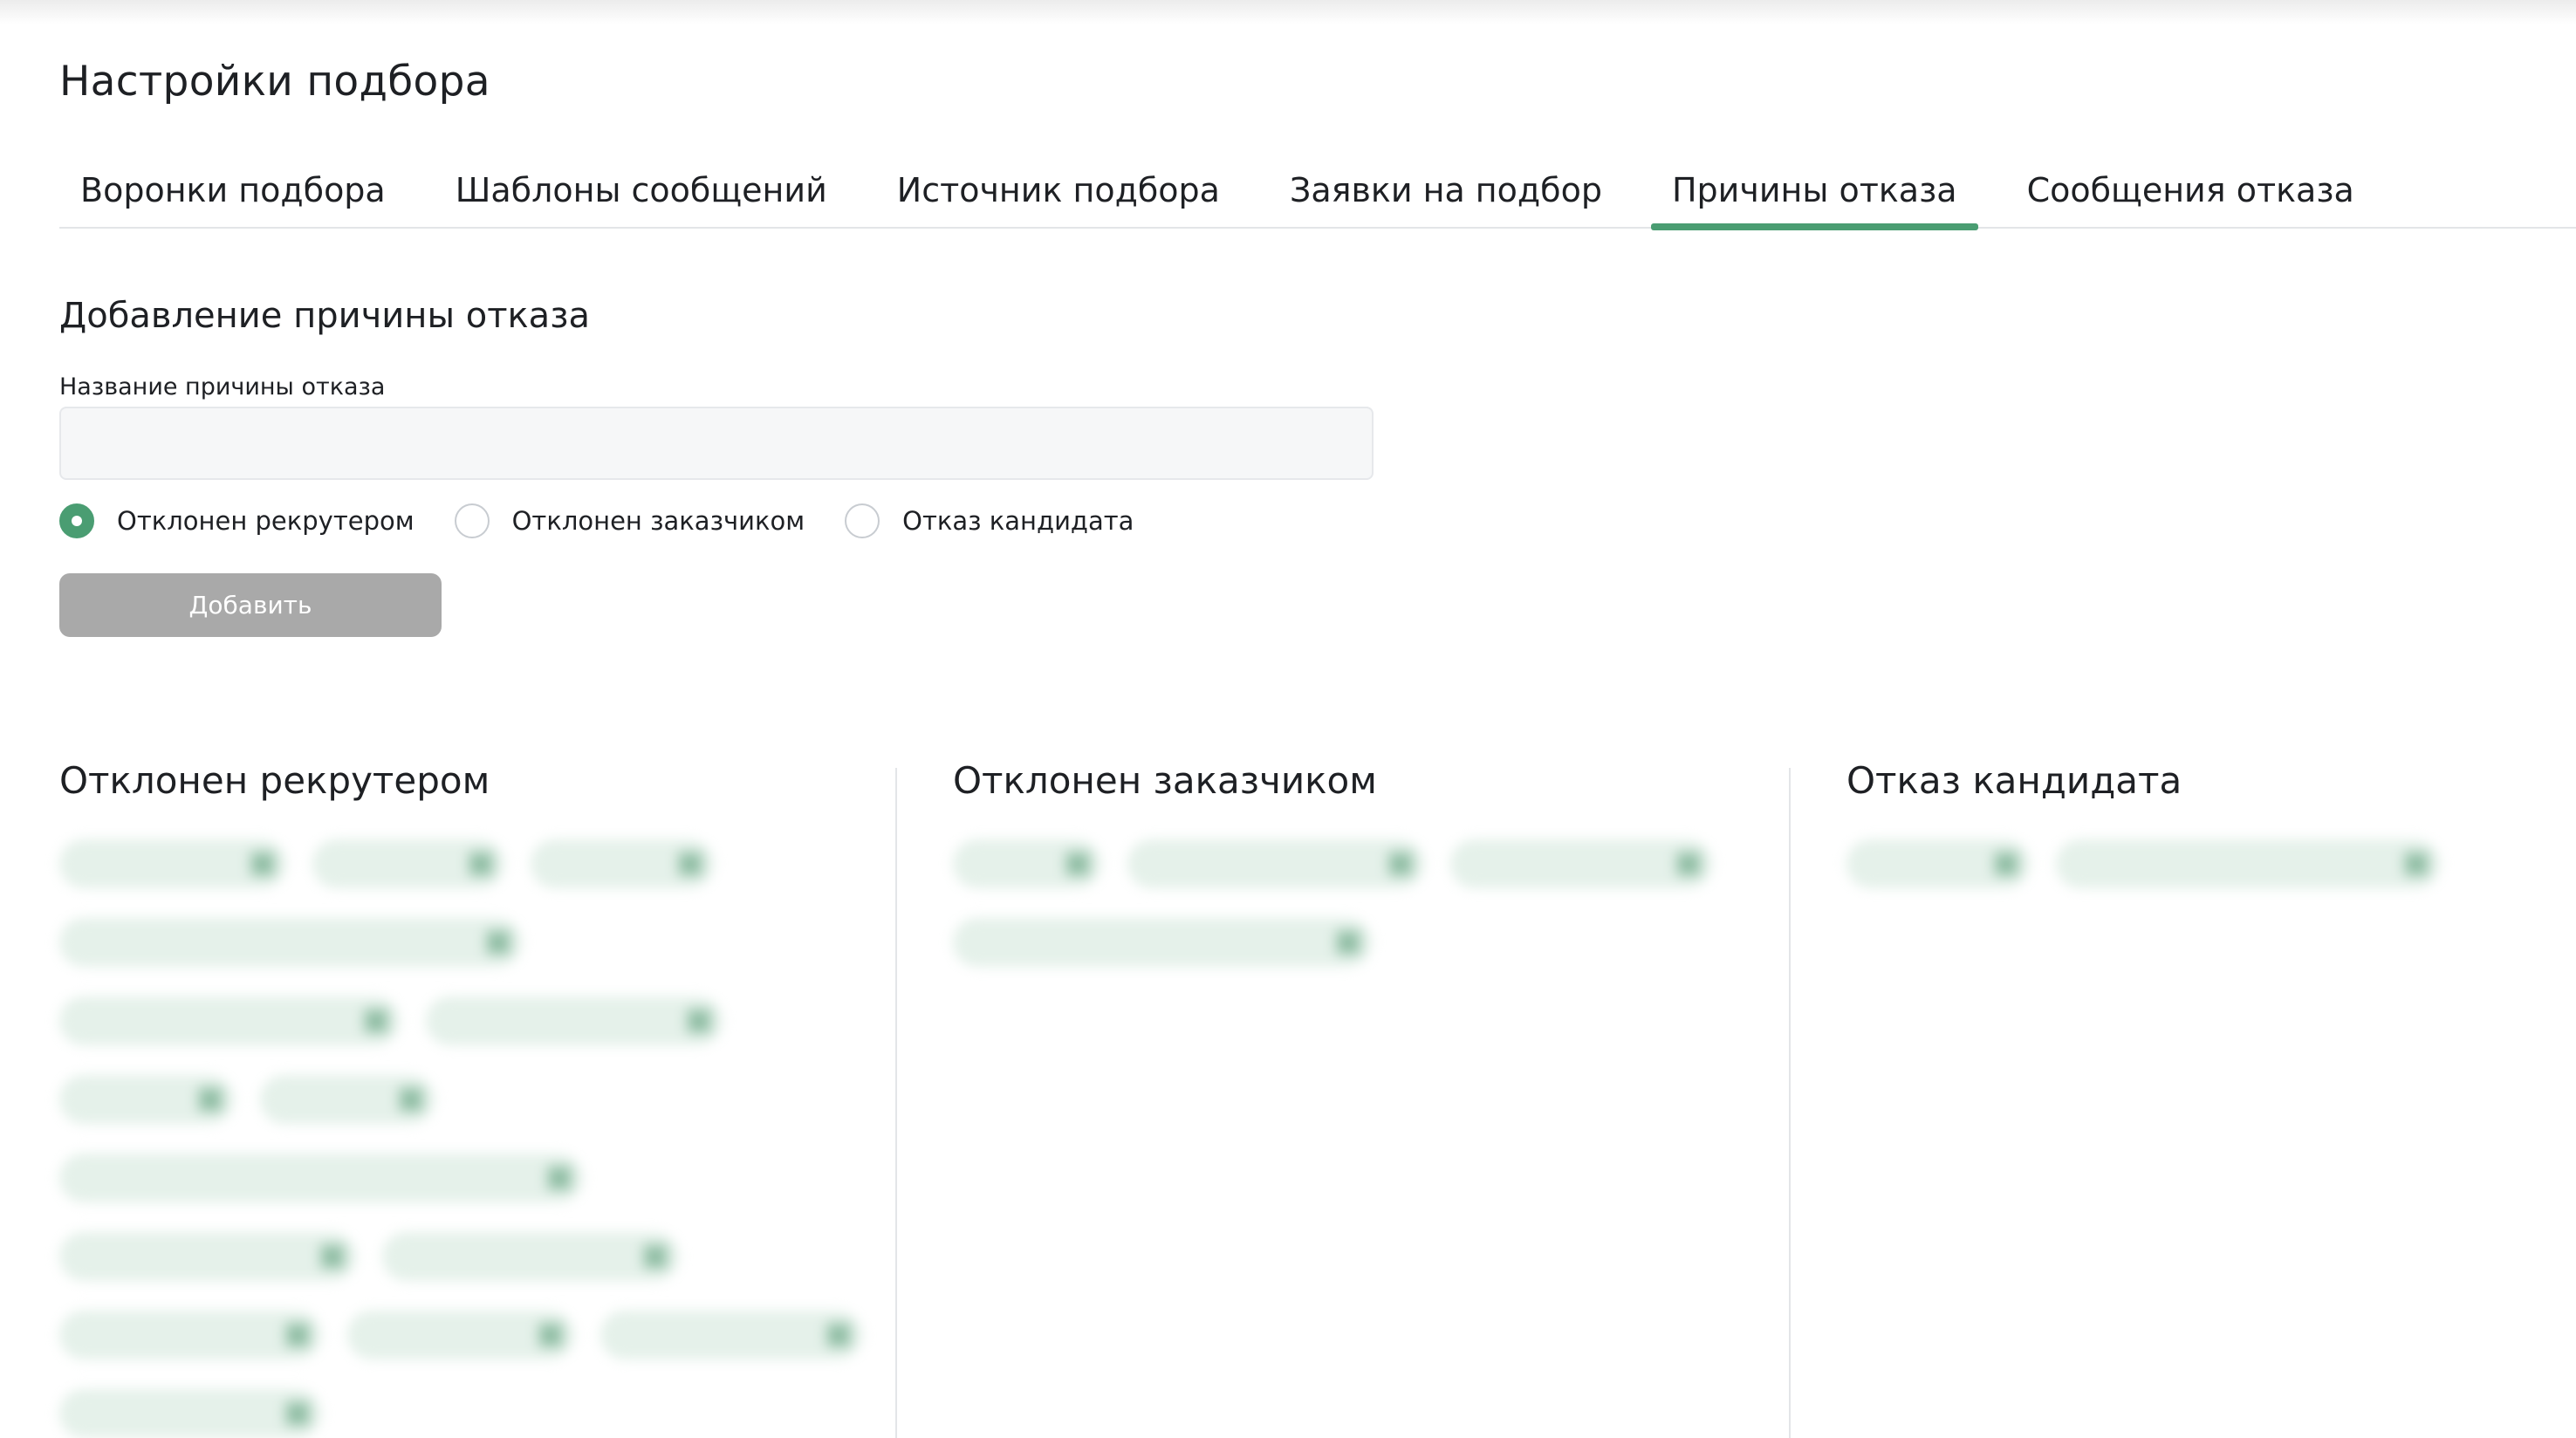 This screenshot has width=2576, height=1438. I want to click on radio-candidate-refusal: Отказ кандидата, so click(990, 520).